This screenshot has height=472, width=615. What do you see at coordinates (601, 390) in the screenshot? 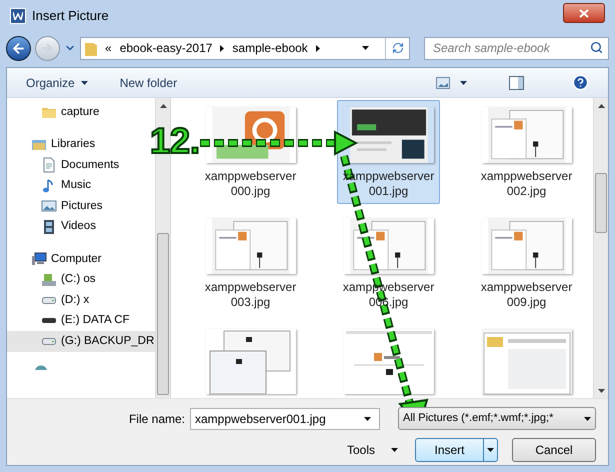
I see `down-arrow-icon` at bounding box center [601, 390].